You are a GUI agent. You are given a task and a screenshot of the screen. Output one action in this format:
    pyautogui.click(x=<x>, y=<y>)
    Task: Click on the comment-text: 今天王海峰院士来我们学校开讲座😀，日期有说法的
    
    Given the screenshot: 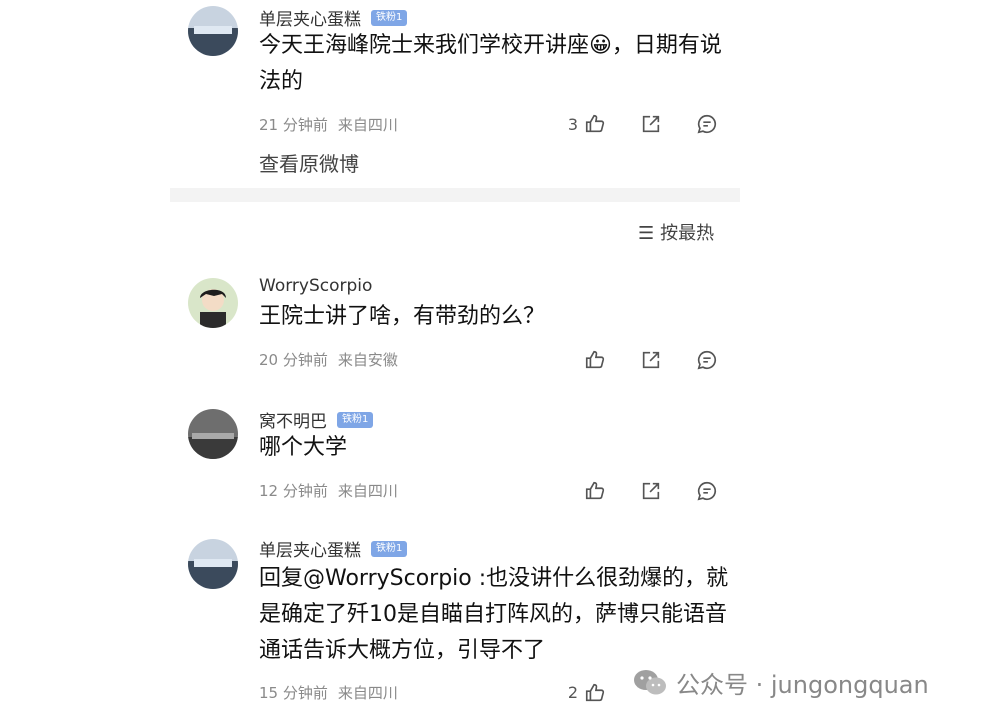 What is the action you would take?
    pyautogui.click(x=490, y=63)
    